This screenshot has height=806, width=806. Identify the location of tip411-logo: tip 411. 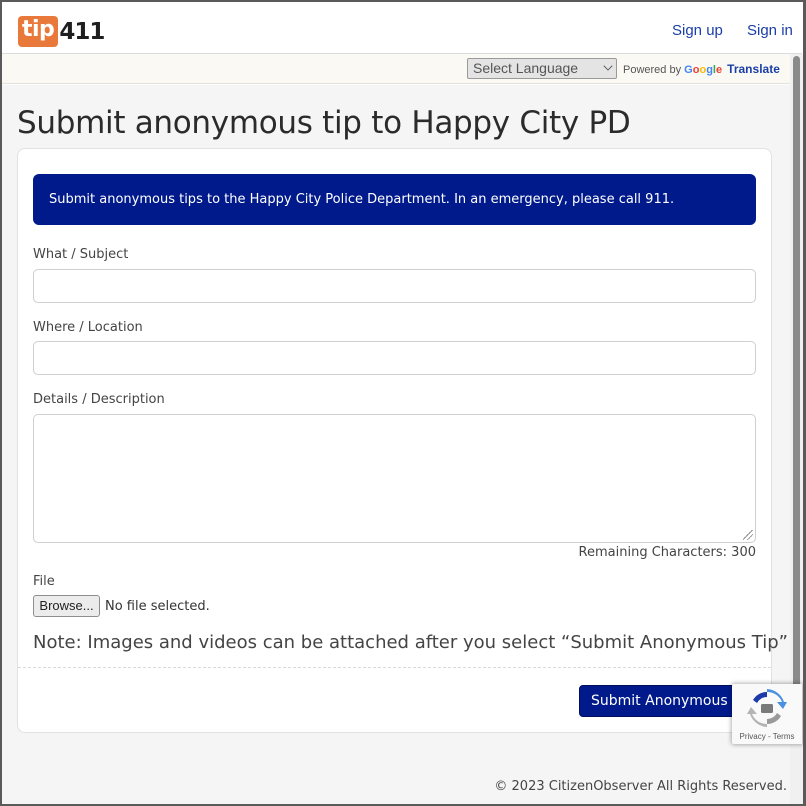
(61, 31).